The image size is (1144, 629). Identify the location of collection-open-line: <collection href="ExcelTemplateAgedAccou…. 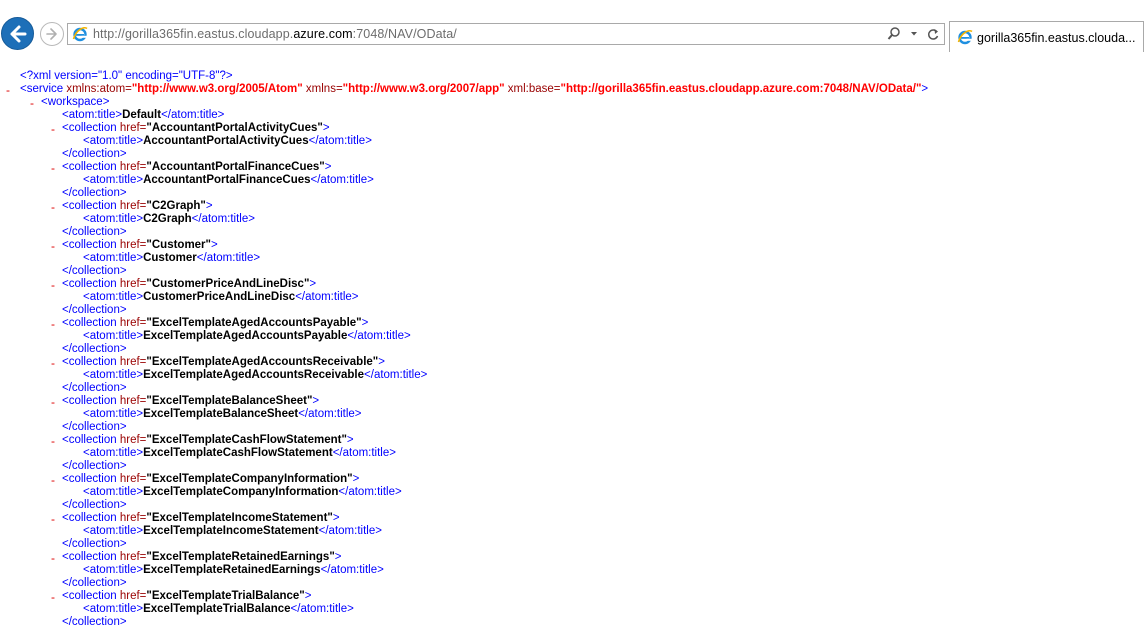
(223, 362).